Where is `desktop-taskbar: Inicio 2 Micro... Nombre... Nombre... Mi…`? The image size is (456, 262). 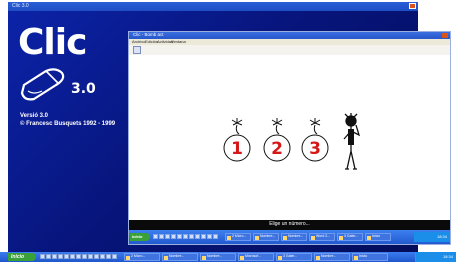
desktop-taskbar: Inicio 2 Micro... Nombre... Nombre... Mi… is located at coordinates (228, 257).